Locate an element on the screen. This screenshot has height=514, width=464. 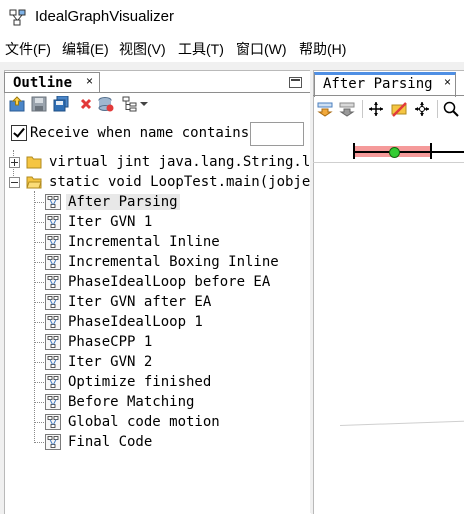
folder-open-icon is located at coordinates (34, 182).